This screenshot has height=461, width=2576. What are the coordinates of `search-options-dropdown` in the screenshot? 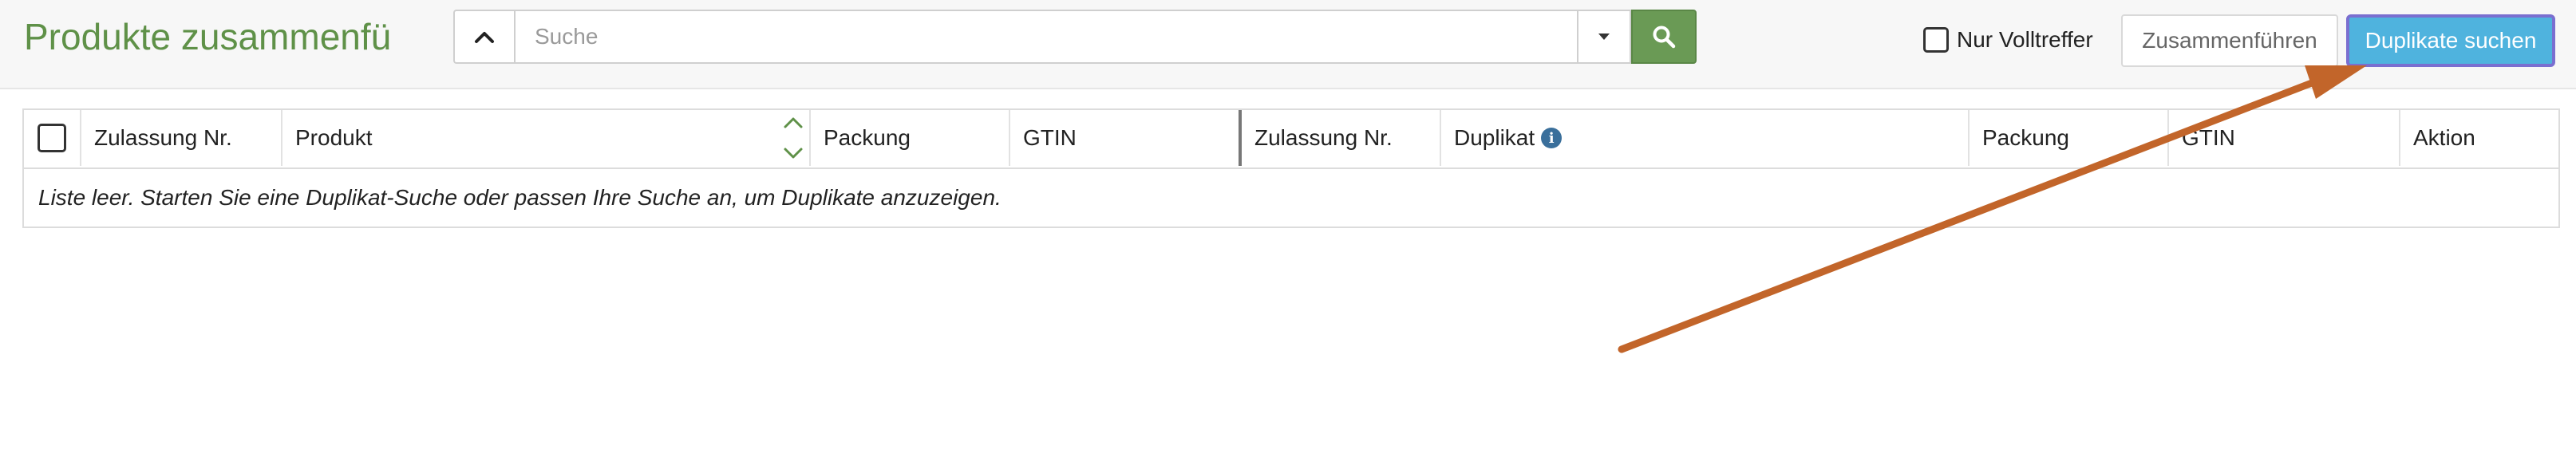 It's located at (1604, 37).